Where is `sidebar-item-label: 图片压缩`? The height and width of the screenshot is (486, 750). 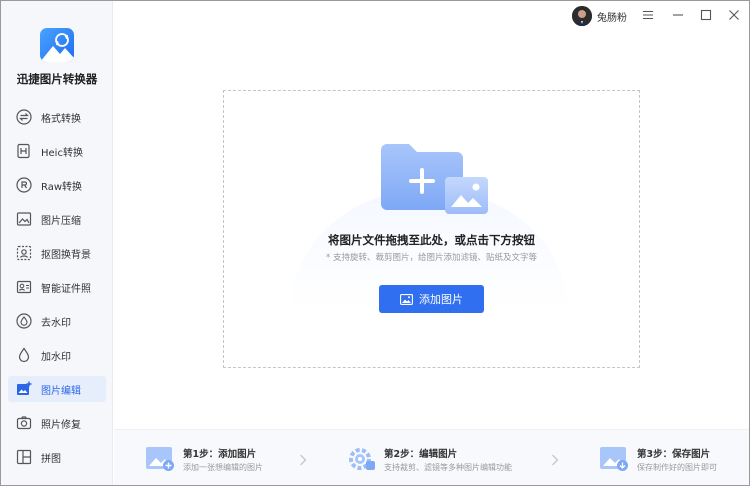 sidebar-item-label: 图片压缩 is located at coordinates (61, 221).